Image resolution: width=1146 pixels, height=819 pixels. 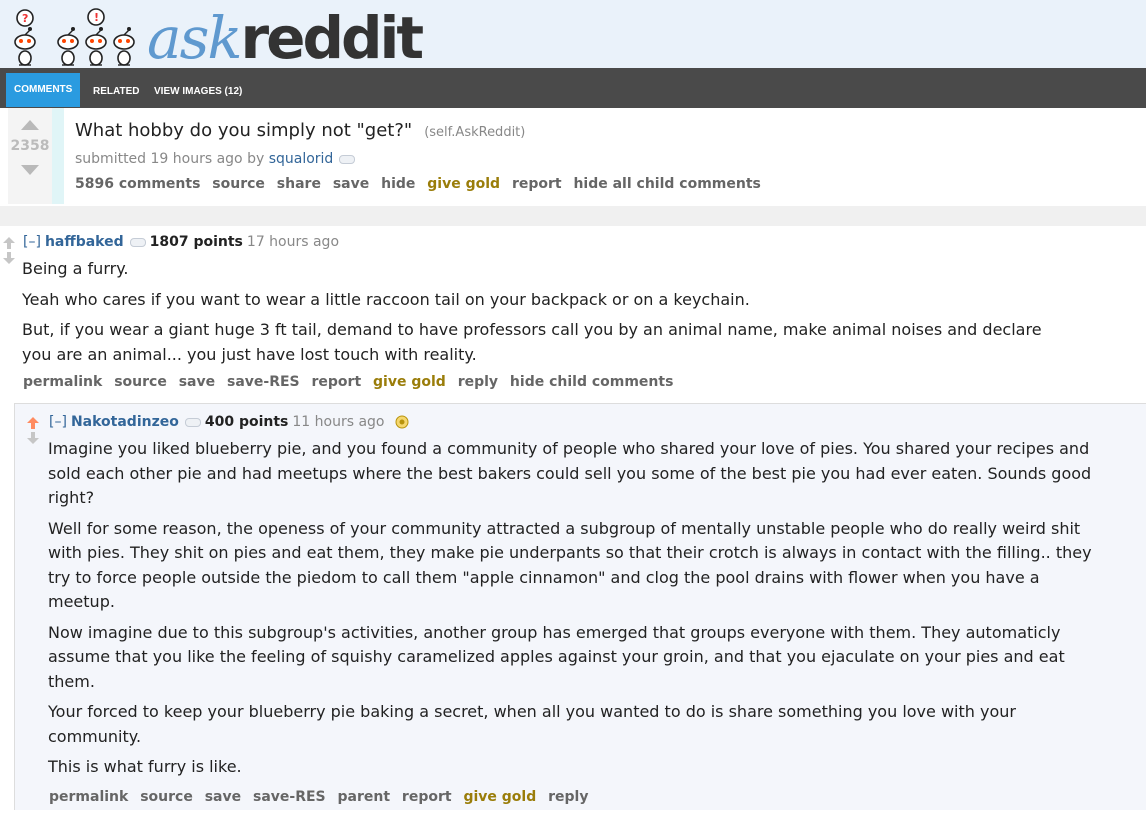 I want to click on submitted-text: submitted 19 hours ago by, so click(x=170, y=159).